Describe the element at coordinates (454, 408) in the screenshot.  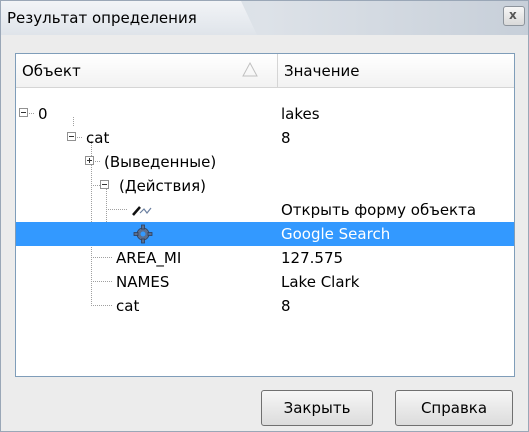
I see `help-button: Справка` at that location.